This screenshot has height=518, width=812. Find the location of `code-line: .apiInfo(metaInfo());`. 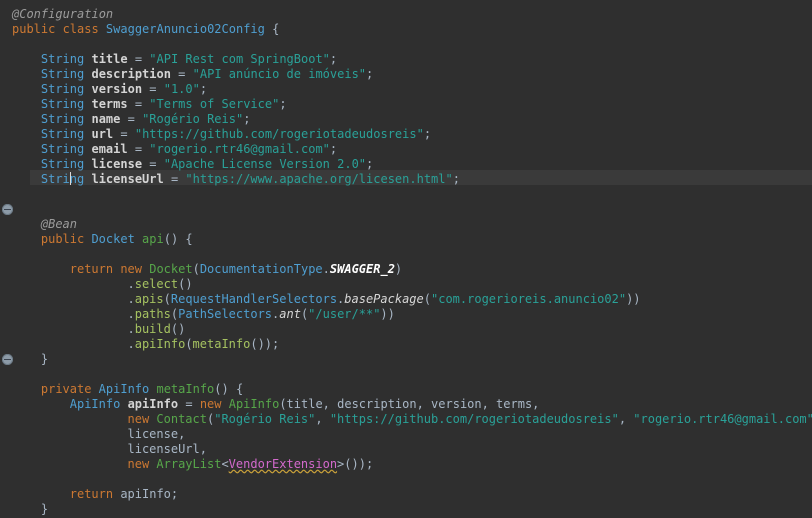

code-line: .apiInfo(metaInfo()); is located at coordinates (204, 344).